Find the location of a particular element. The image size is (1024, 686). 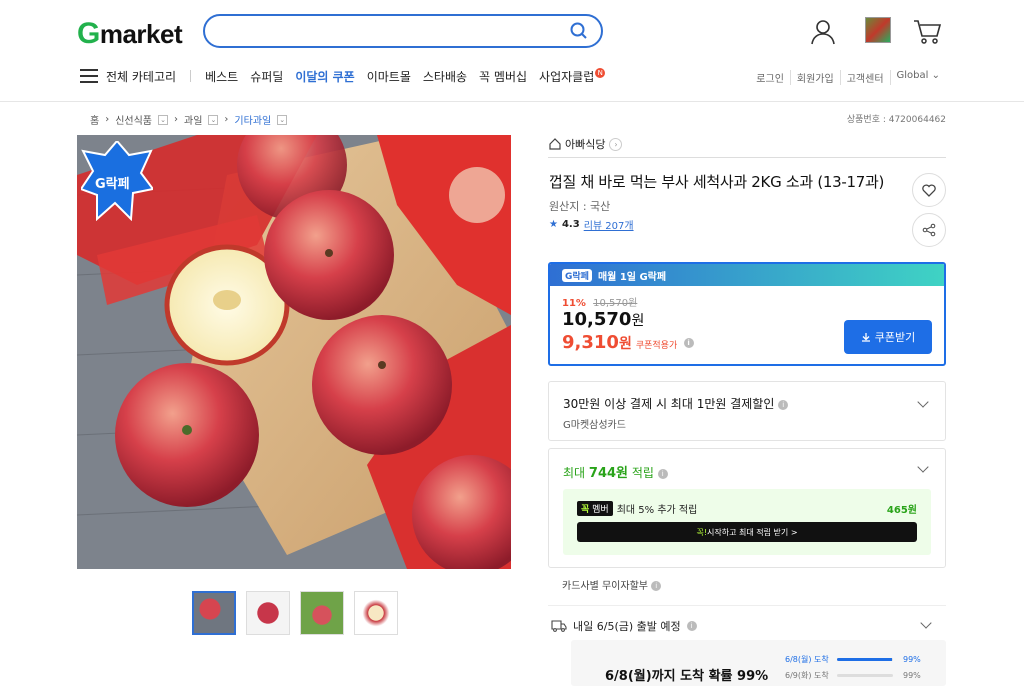

all-category-button: 전체 카테고리 is located at coordinates (141, 76).